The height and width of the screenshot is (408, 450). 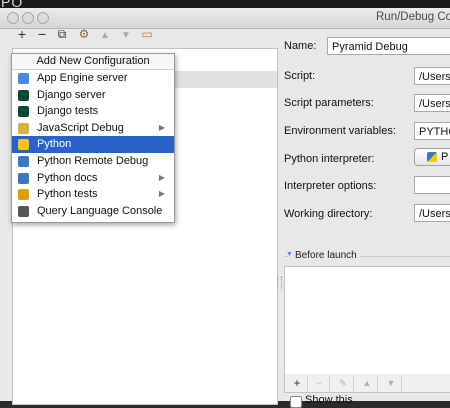 What do you see at coordinates (23, 211) in the screenshot?
I see `console-icon` at bounding box center [23, 211].